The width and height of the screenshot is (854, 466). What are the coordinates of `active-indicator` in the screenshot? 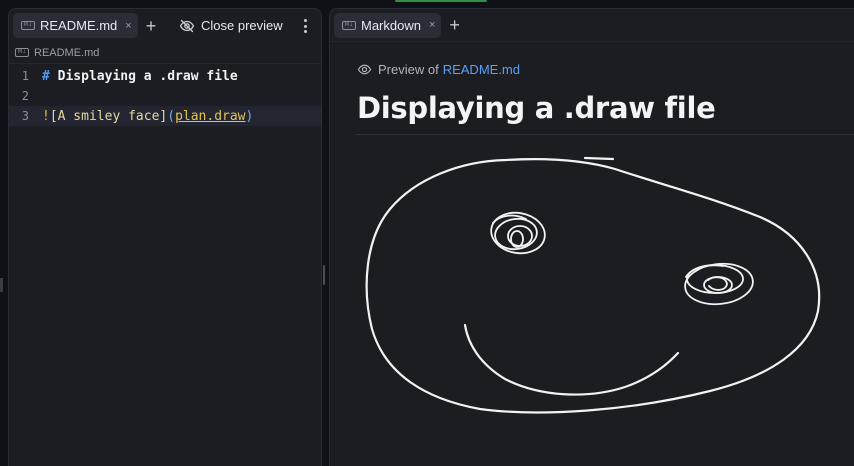 It's located at (441, 1).